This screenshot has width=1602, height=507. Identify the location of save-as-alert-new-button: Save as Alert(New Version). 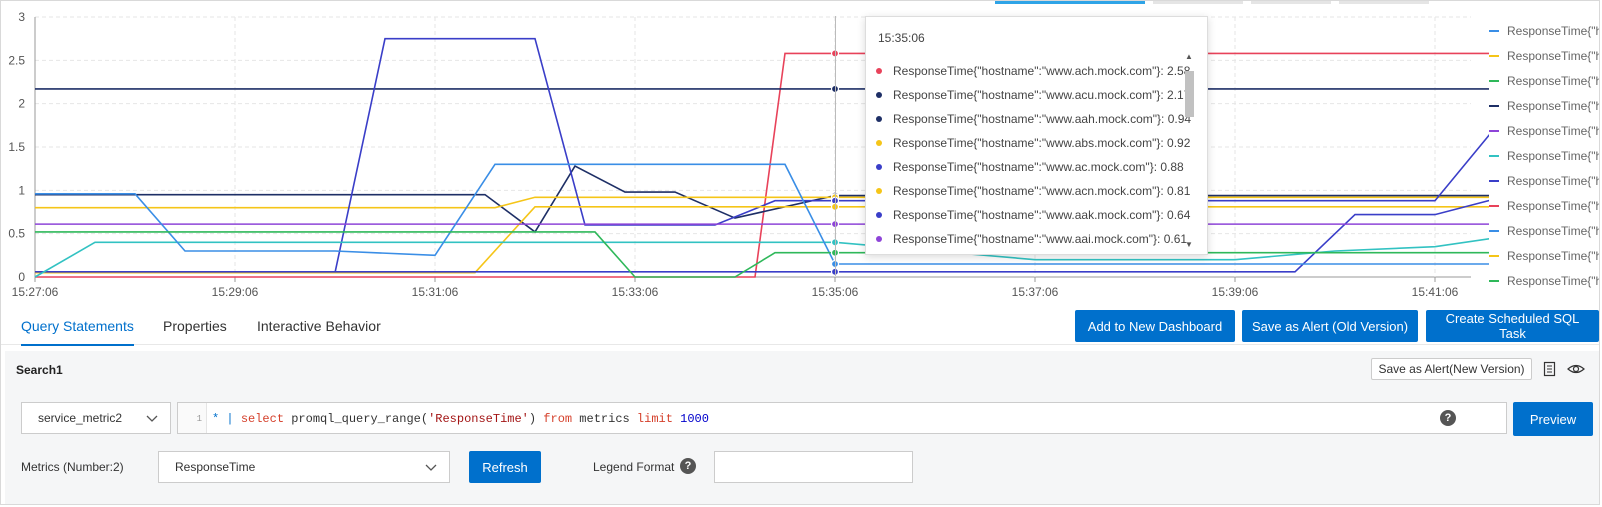
(1451, 369).